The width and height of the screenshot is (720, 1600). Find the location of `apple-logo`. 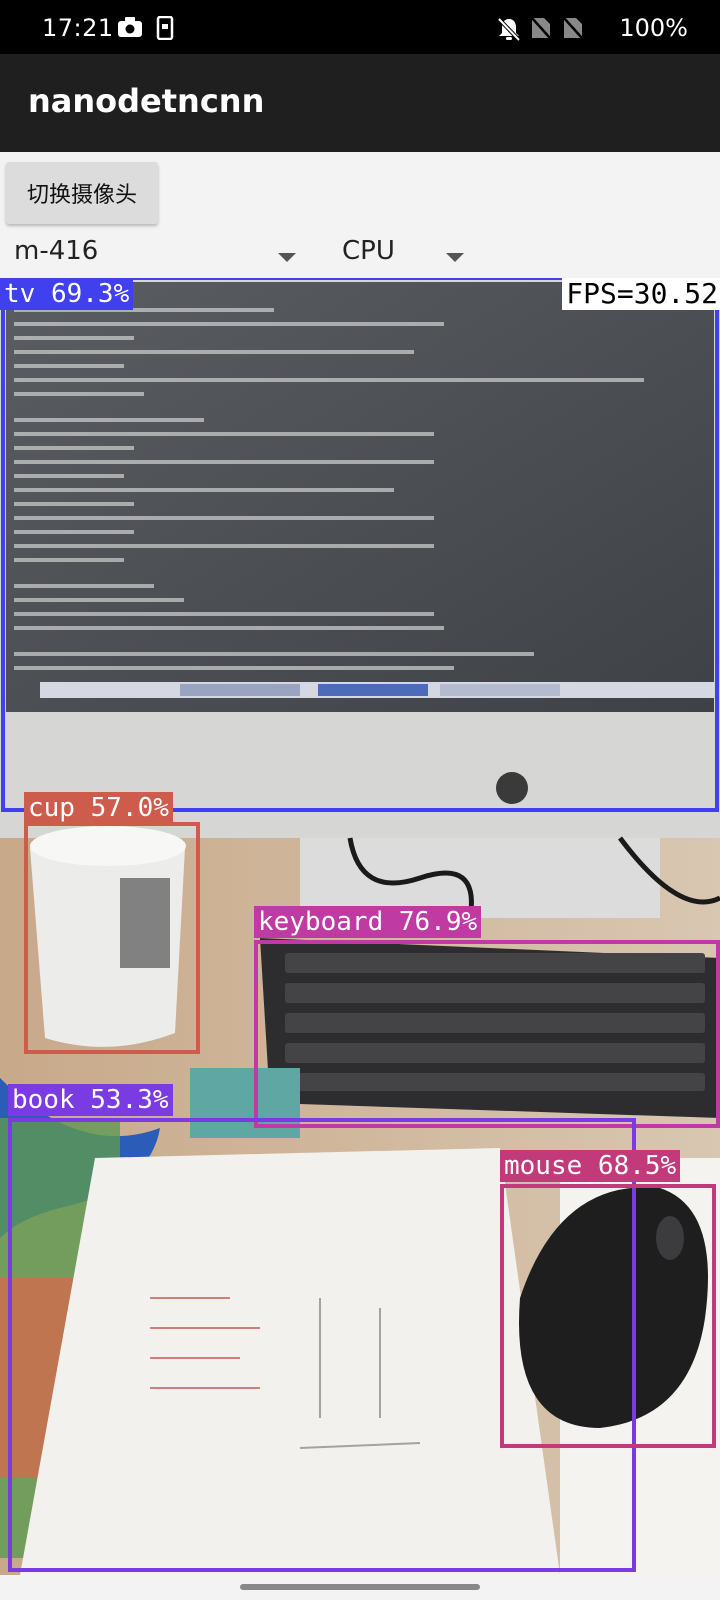

apple-logo is located at coordinates (512, 788).